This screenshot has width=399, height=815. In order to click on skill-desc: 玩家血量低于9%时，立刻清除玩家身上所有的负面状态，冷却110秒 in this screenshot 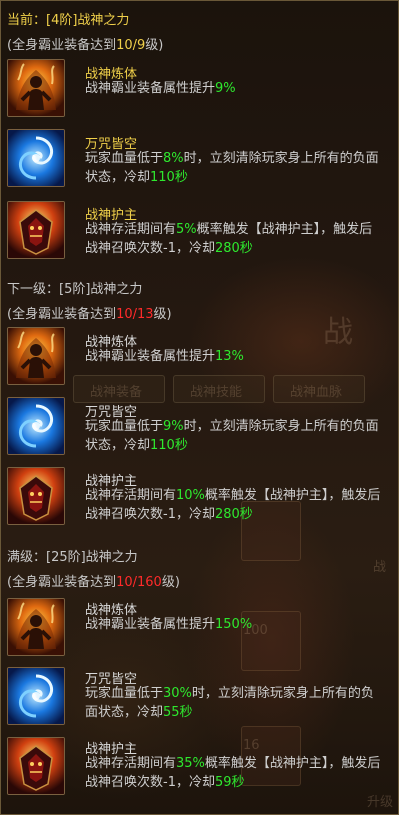, I will do `click(235, 436)`.